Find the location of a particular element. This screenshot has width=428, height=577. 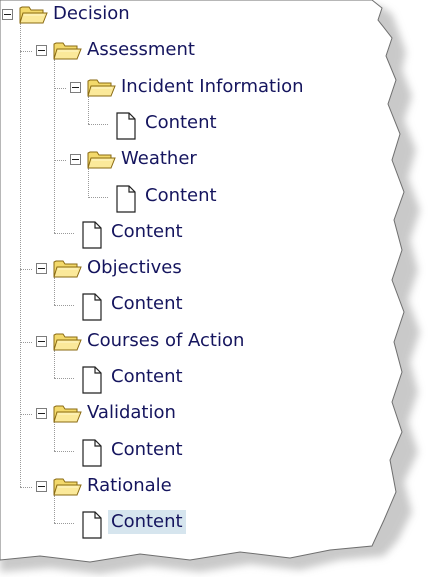

tree-node-label: Decision is located at coordinates (91, 14).